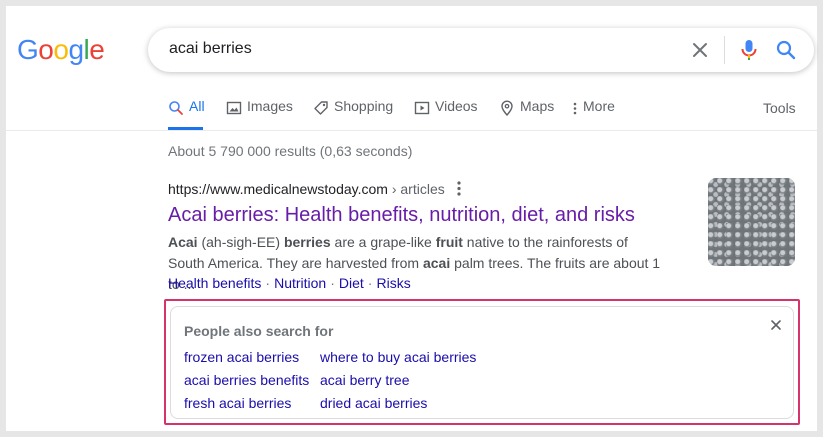 Image resolution: width=823 pixels, height=437 pixels. I want to click on result-path: › articles, so click(416, 189).